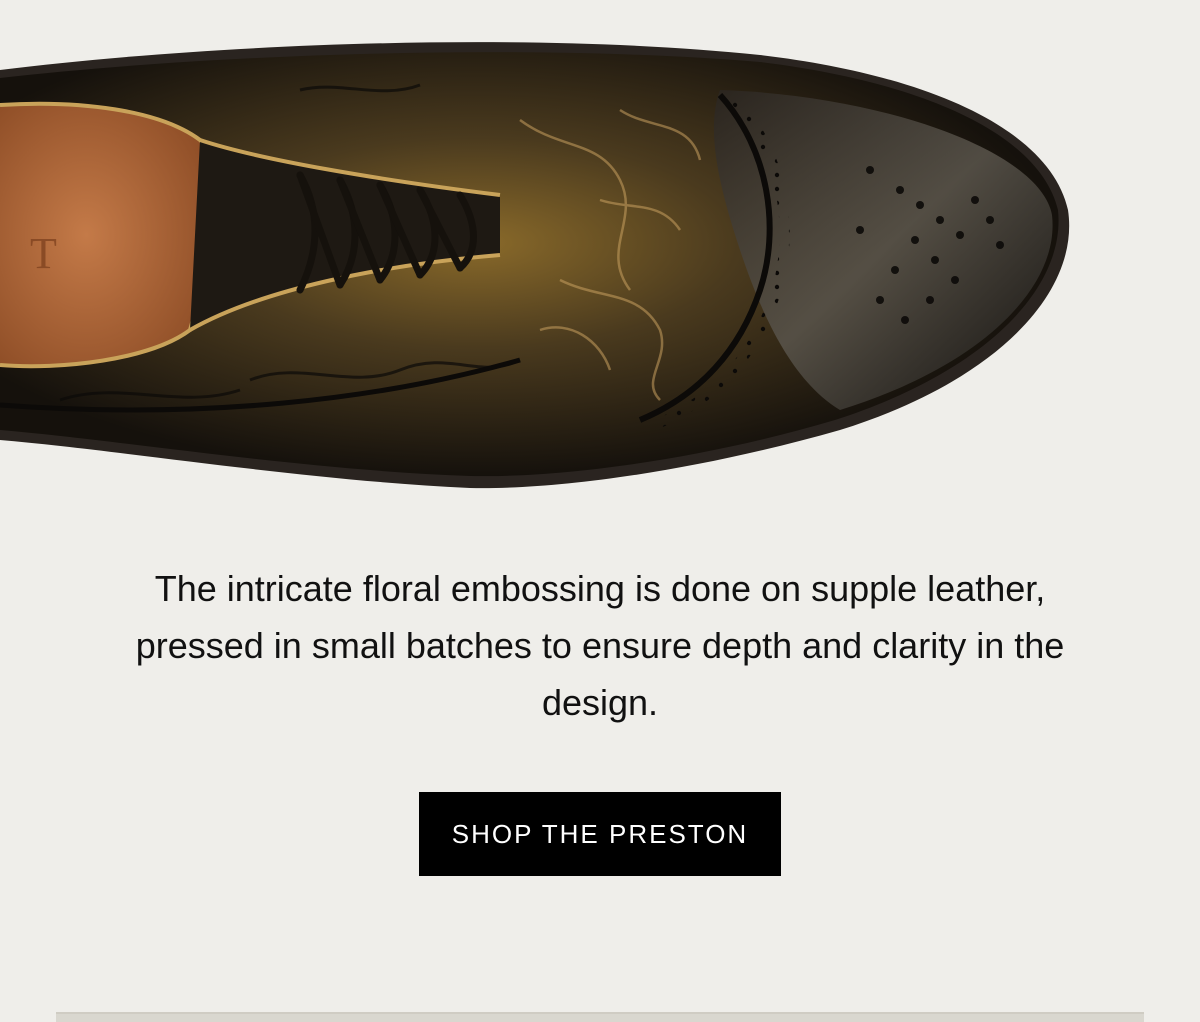 The height and width of the screenshot is (1022, 1200). What do you see at coordinates (600, 1017) in the screenshot?
I see `next-section-edge` at bounding box center [600, 1017].